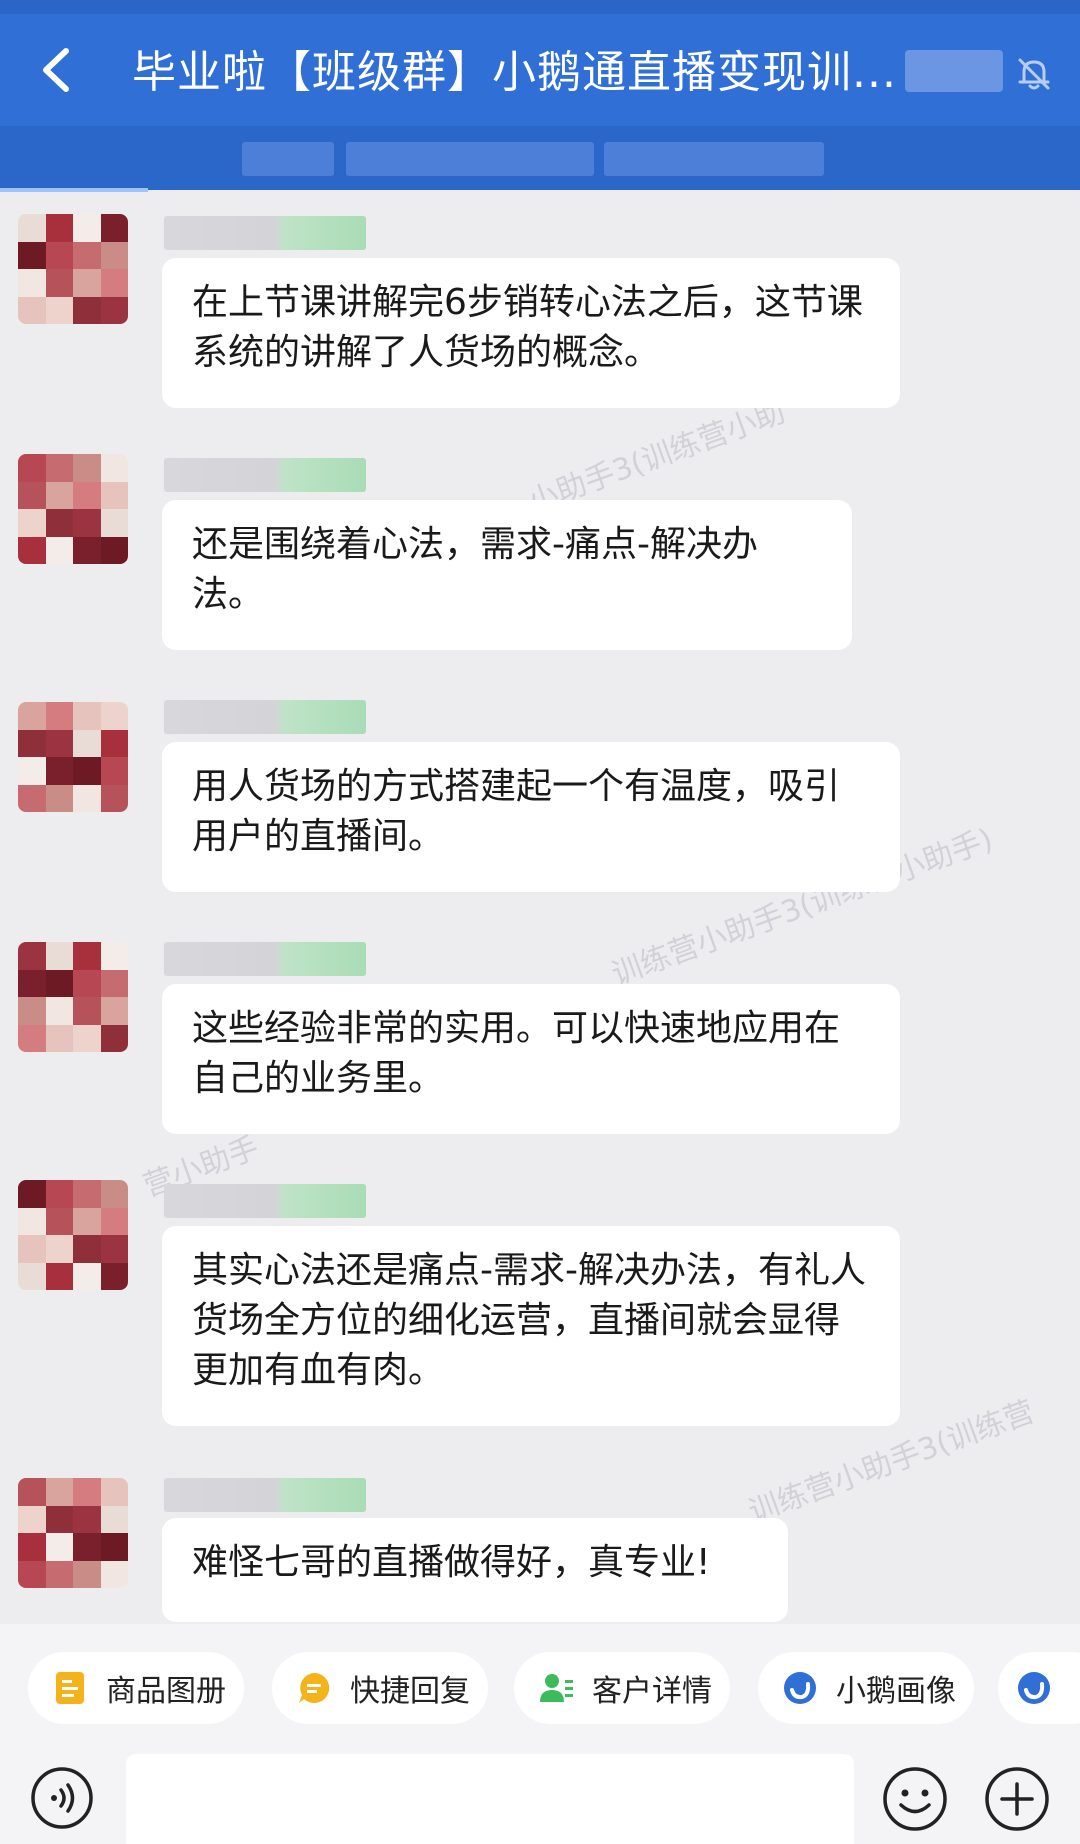 This screenshot has width=1080, height=1844. Describe the element at coordinates (475, 1570) in the screenshot. I see `message-bubble: 难怪七哥的直播做得好，真专业!` at that location.